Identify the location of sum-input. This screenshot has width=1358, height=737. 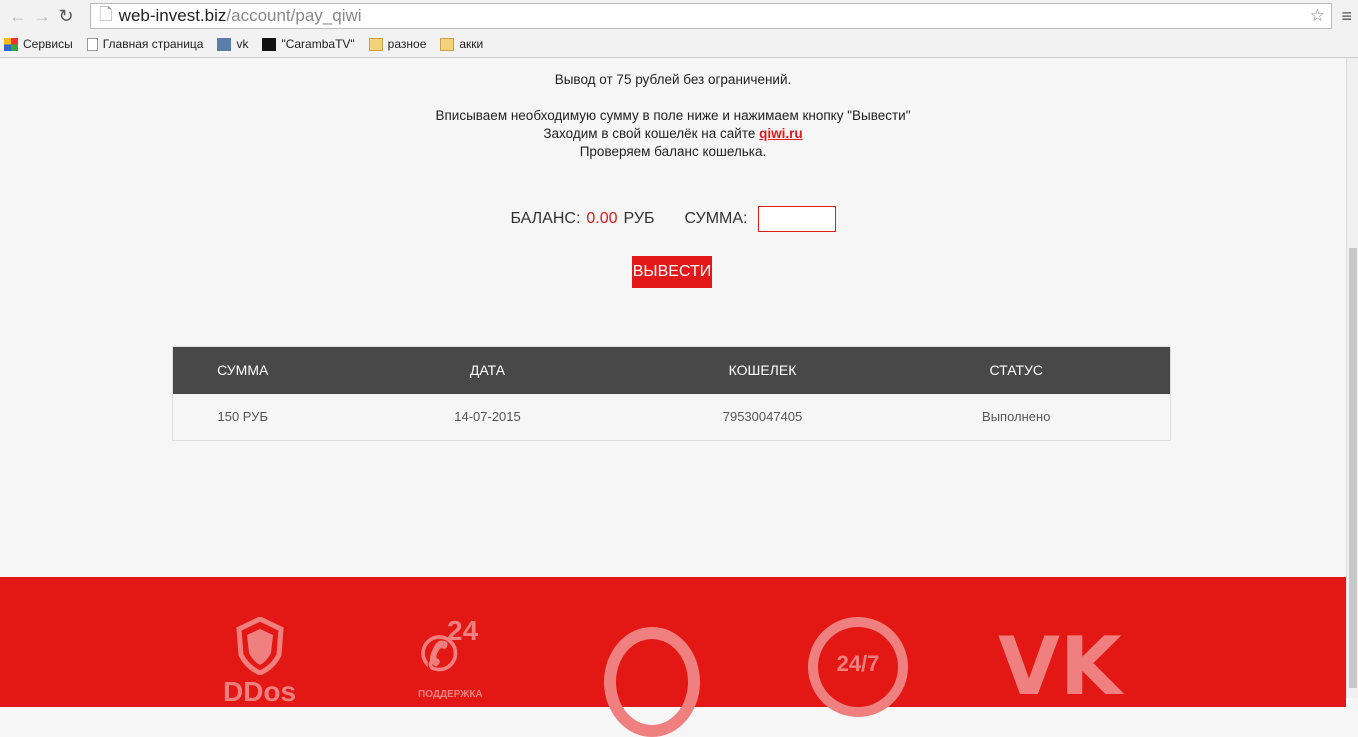
(796, 219).